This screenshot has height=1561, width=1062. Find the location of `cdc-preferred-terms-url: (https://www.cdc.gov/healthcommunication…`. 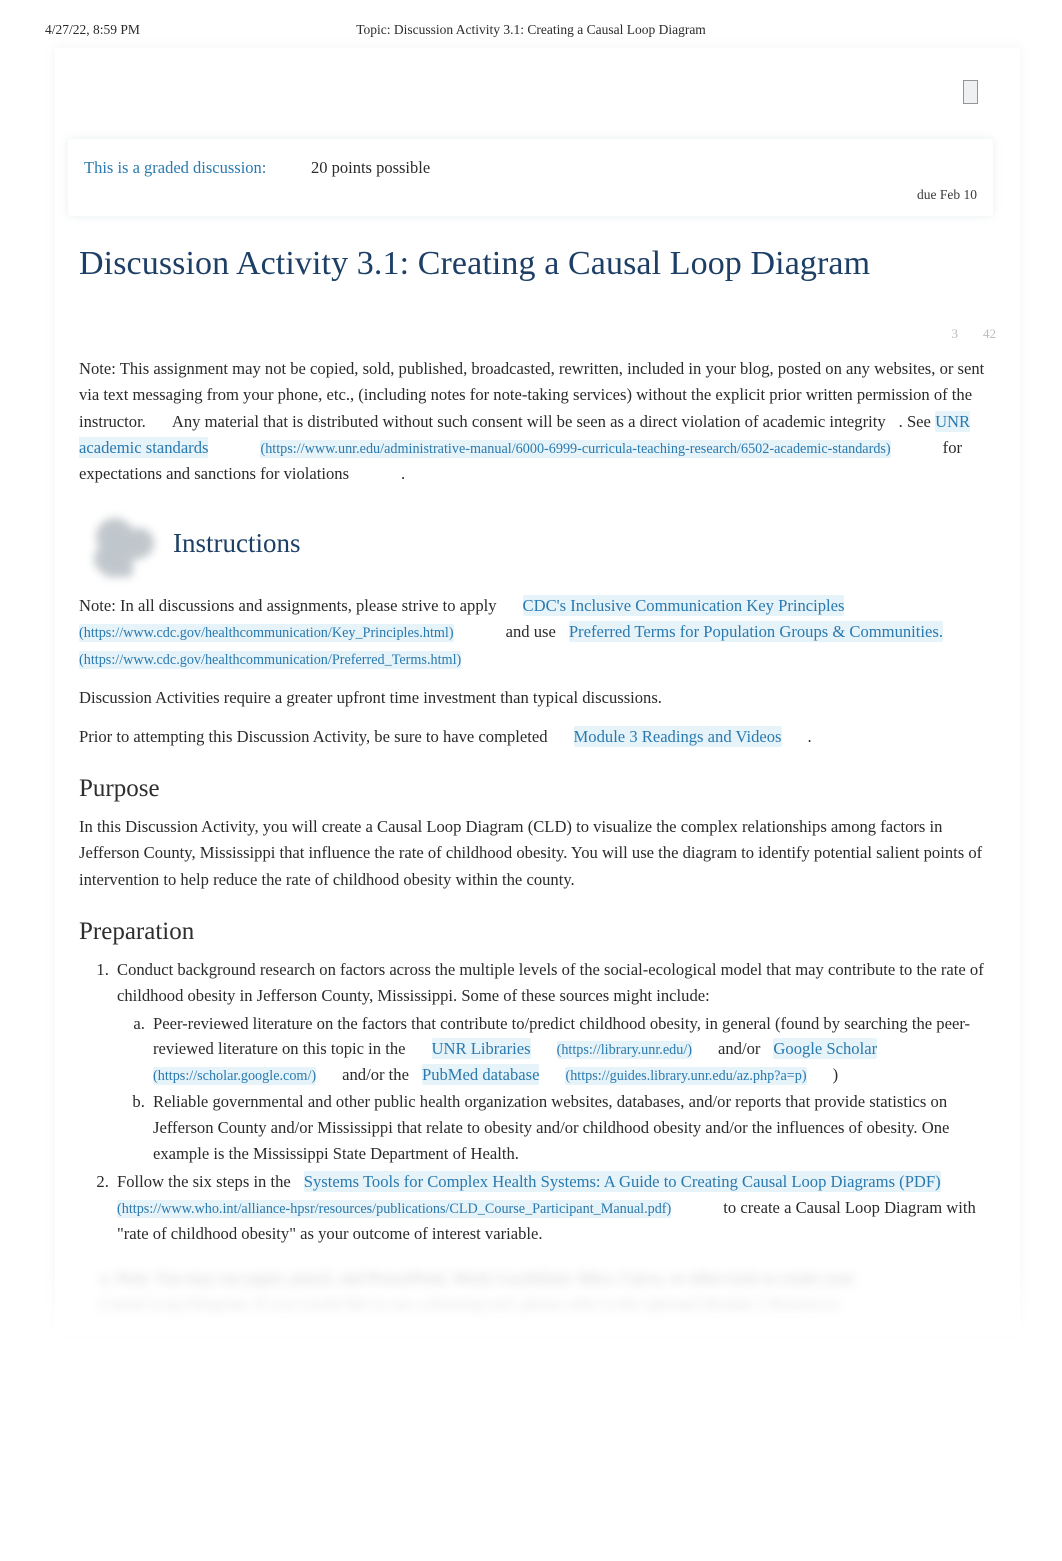

cdc-preferred-terms-url: (https://www.cdc.gov/healthcommunication… is located at coordinates (270, 659).